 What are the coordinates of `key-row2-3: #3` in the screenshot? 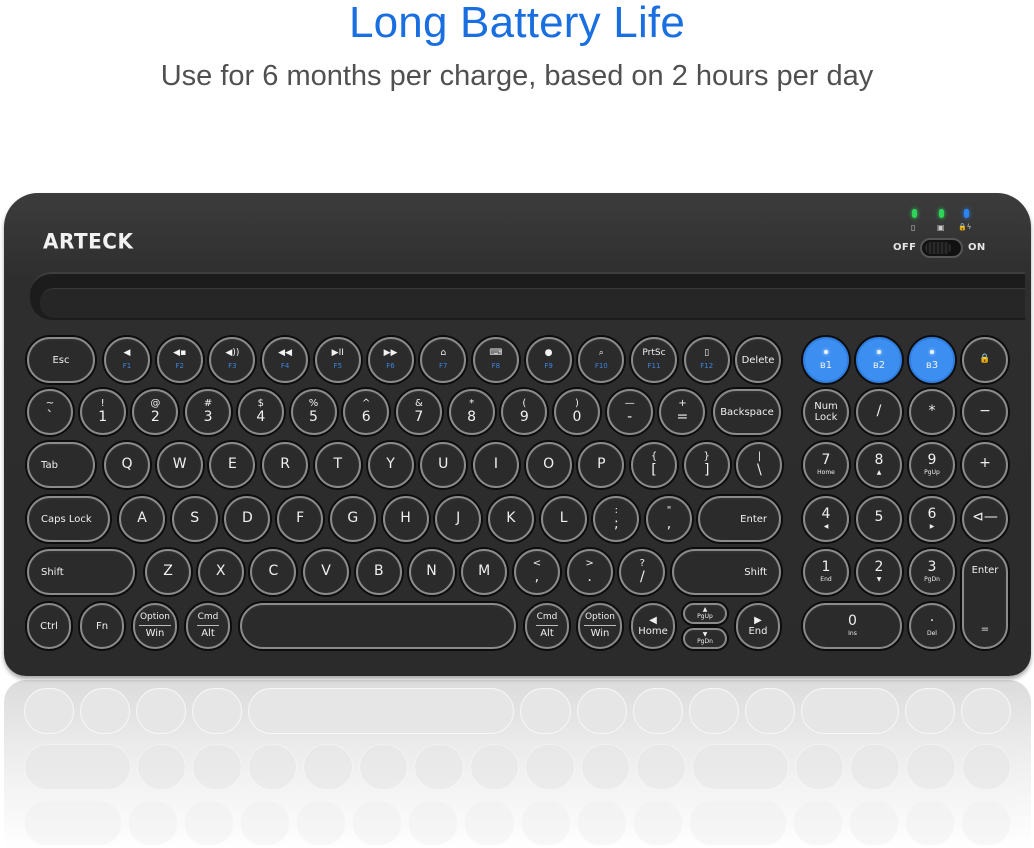 It's located at (208, 412).